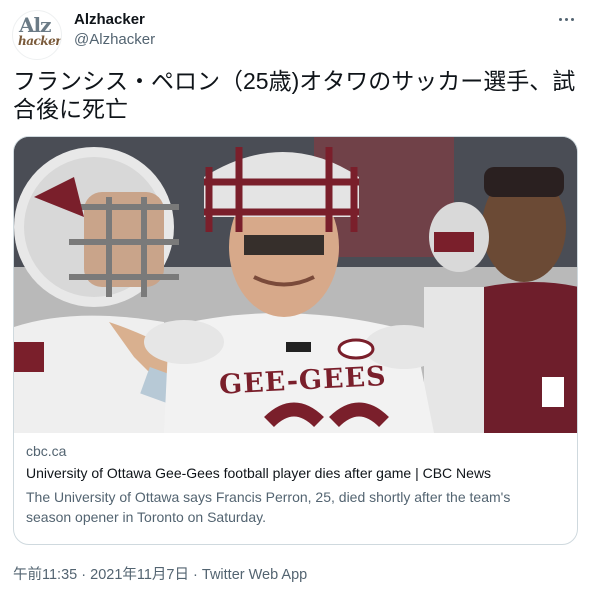  Describe the element at coordinates (114, 29) in the screenshot. I see `user-info: Alzhacker @Alzhacker` at that location.